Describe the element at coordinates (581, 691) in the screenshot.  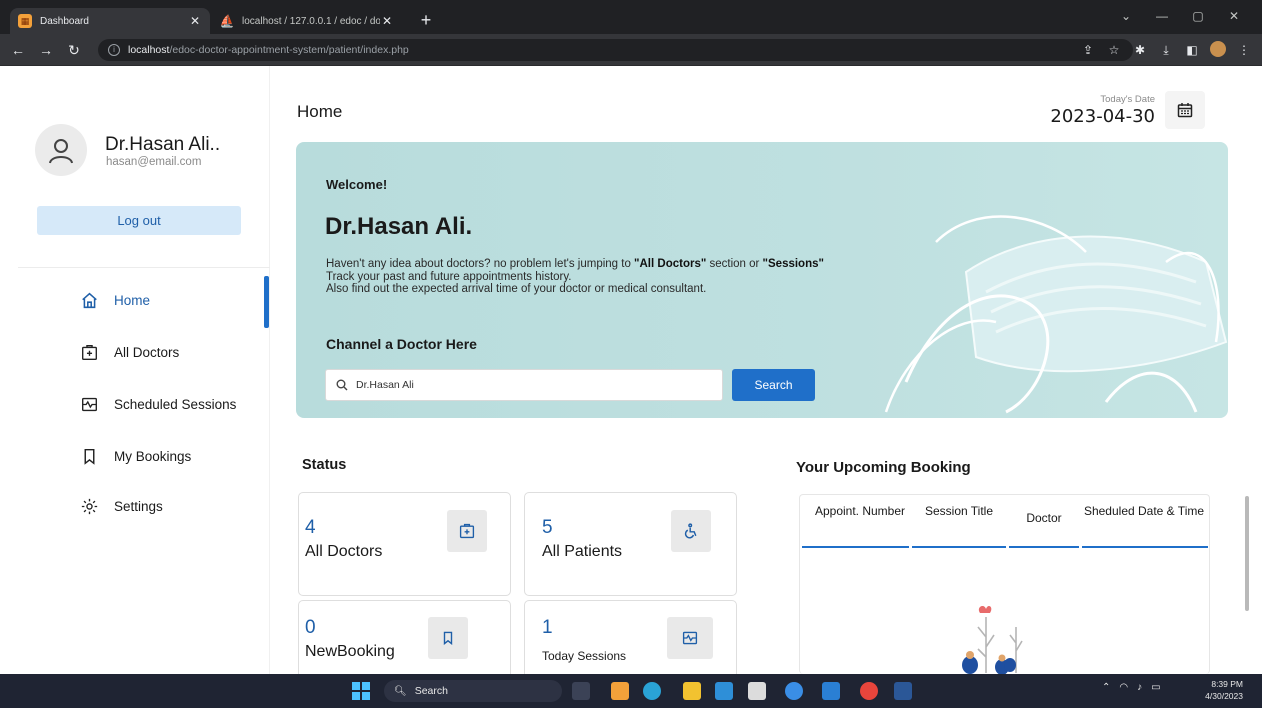
I see `task-view-icon` at that location.